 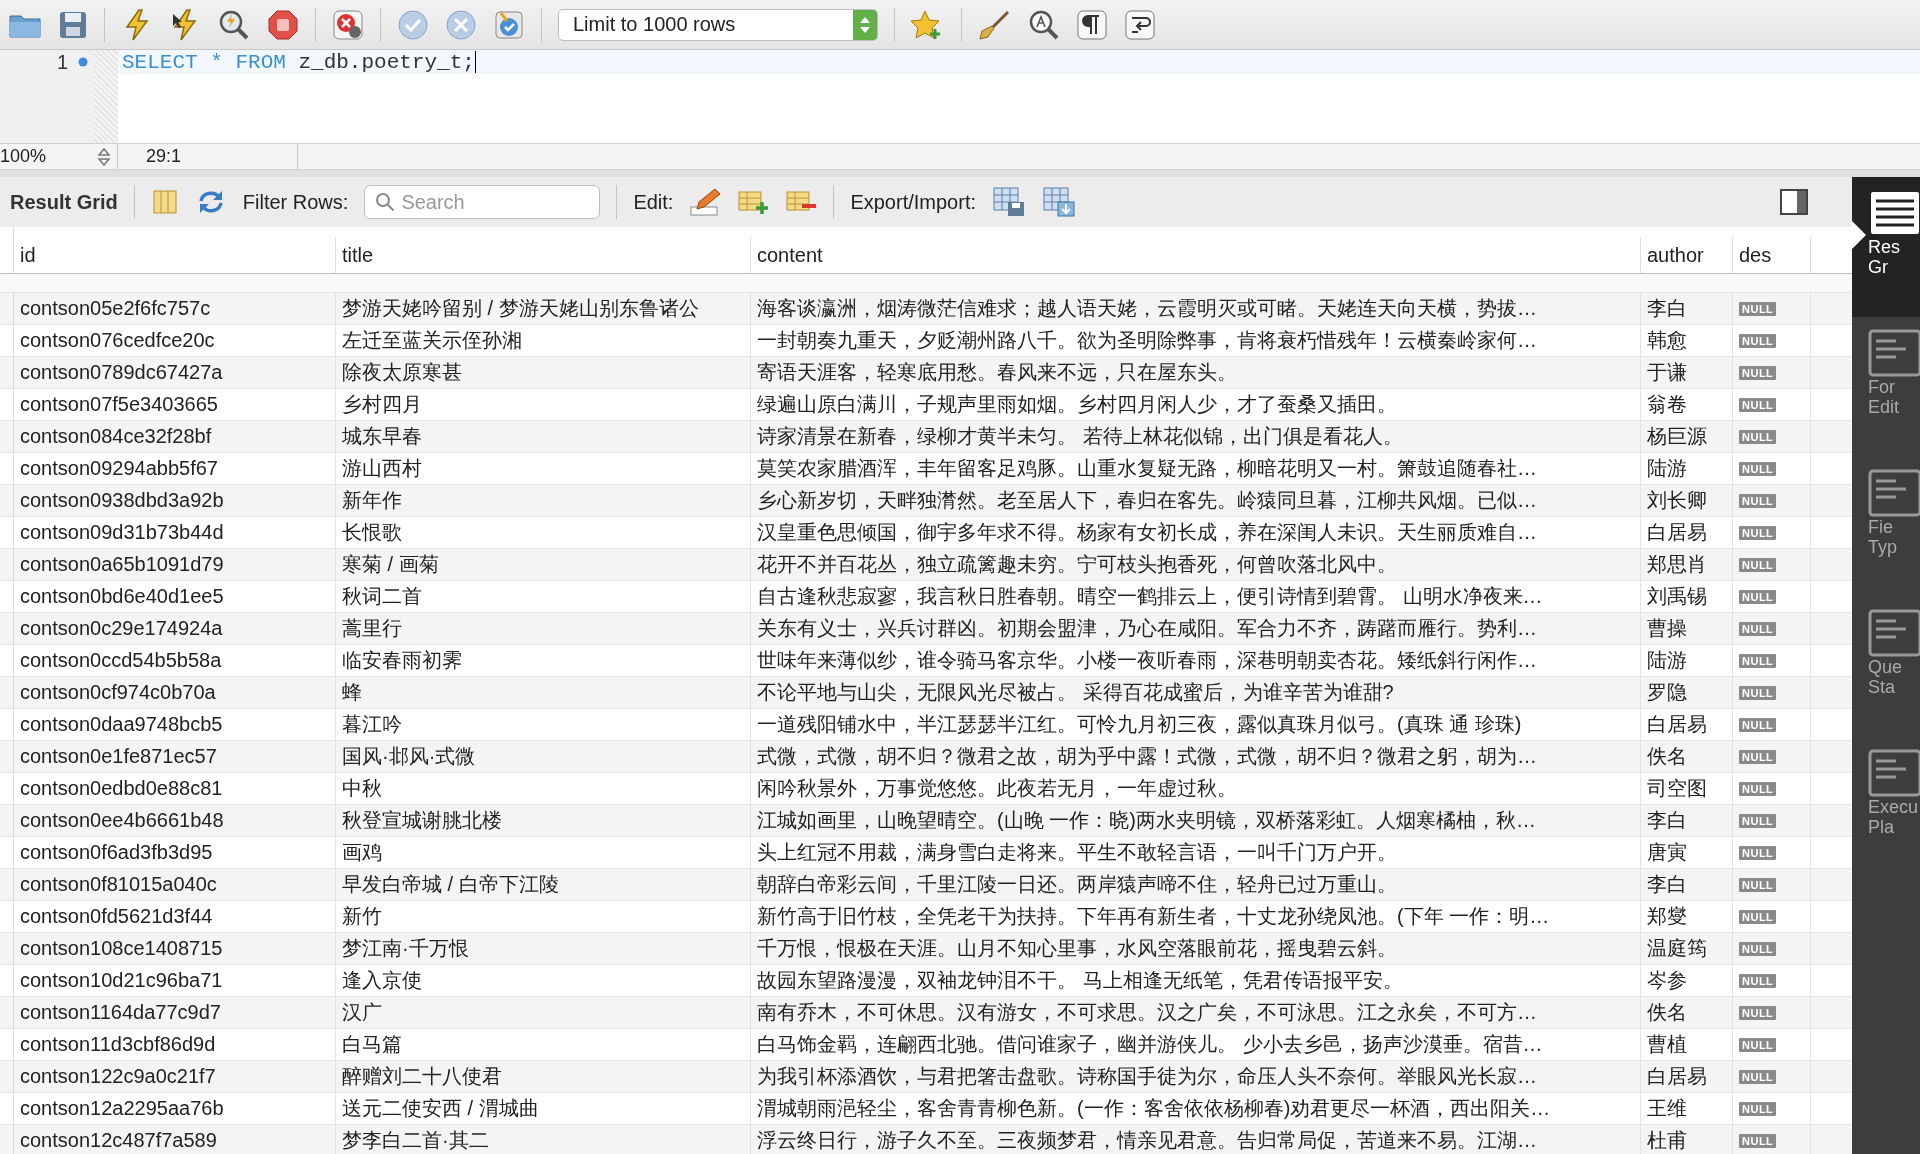 I want to click on table-cell-text: 佚名, so click(x=1667, y=1012).